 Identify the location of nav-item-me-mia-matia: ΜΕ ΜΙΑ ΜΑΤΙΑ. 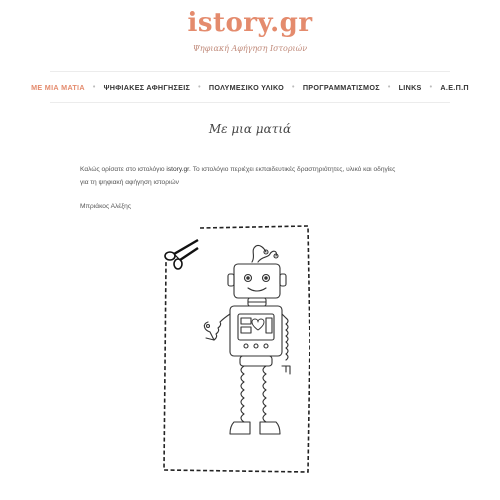
(58, 87).